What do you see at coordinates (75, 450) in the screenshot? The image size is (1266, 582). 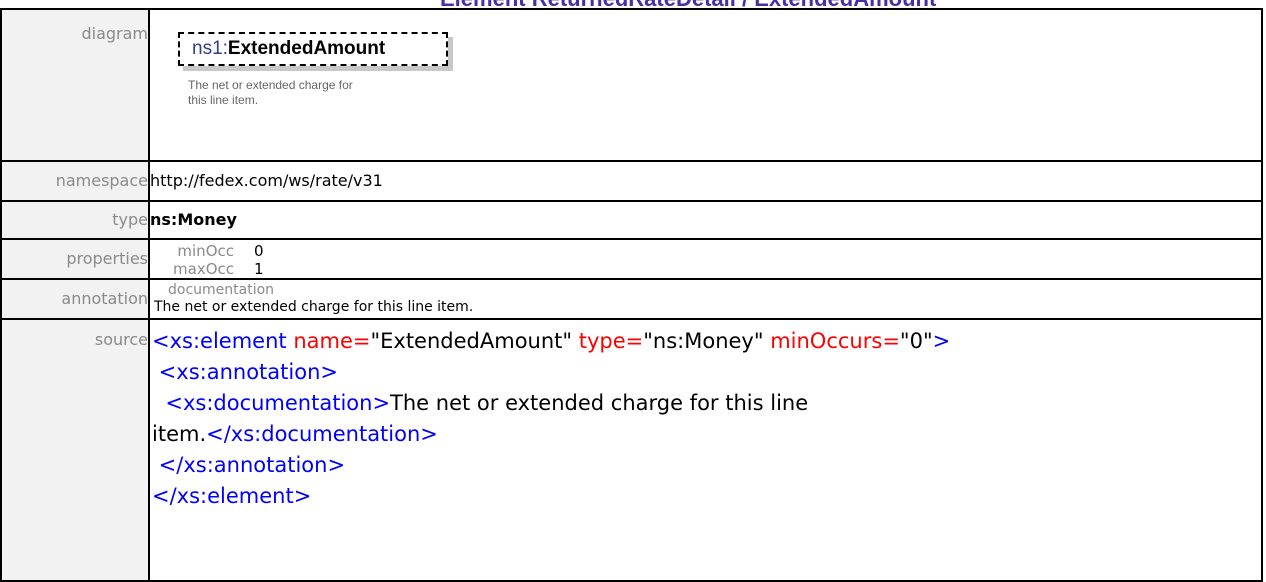 I see `row-label: source` at bounding box center [75, 450].